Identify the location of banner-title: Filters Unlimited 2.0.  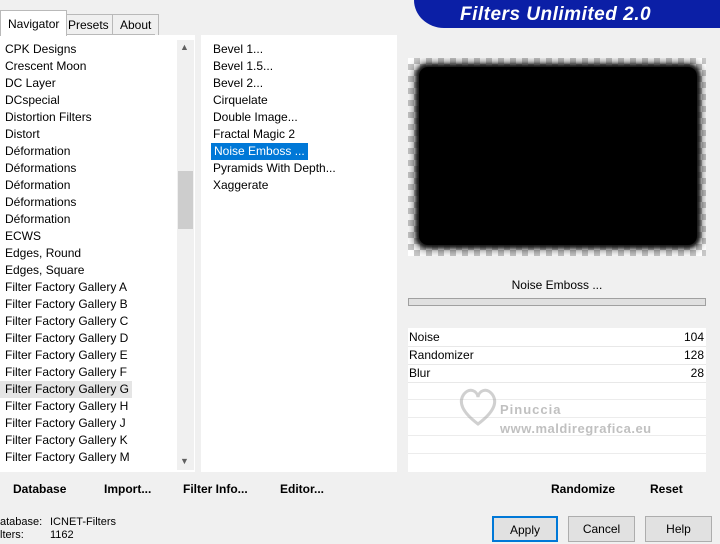
(556, 14).